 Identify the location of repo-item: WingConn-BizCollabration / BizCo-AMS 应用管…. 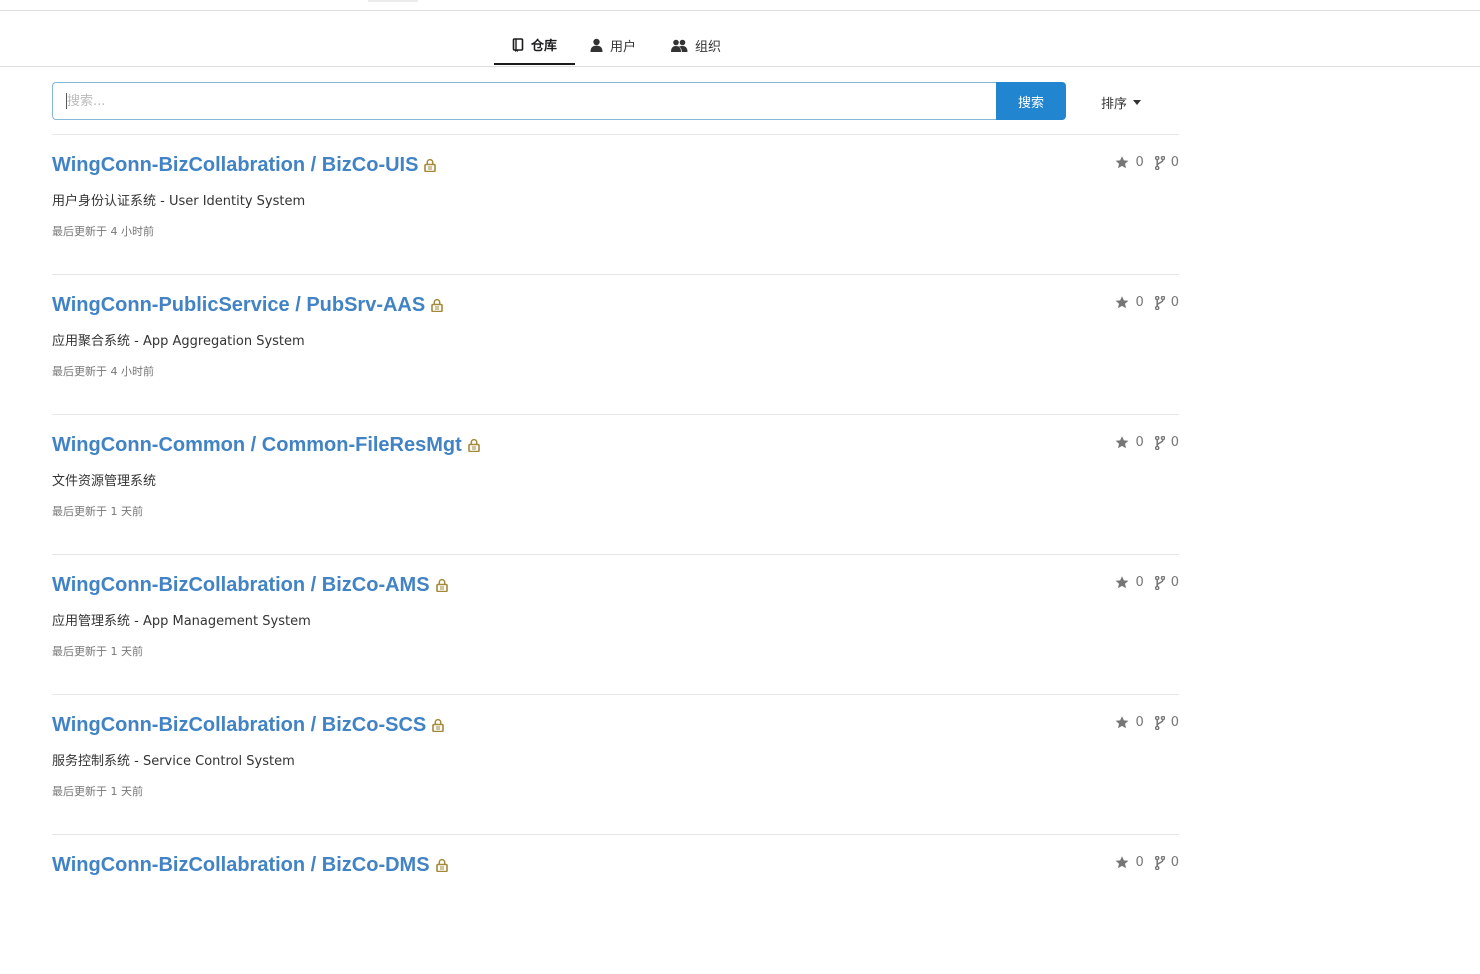
(615, 625).